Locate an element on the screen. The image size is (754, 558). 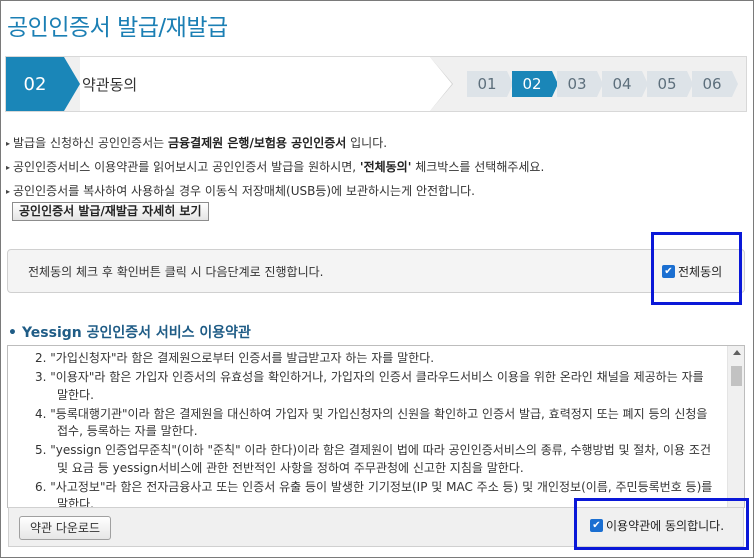
notice-bold-text: '전체동의' is located at coordinates (385, 167).